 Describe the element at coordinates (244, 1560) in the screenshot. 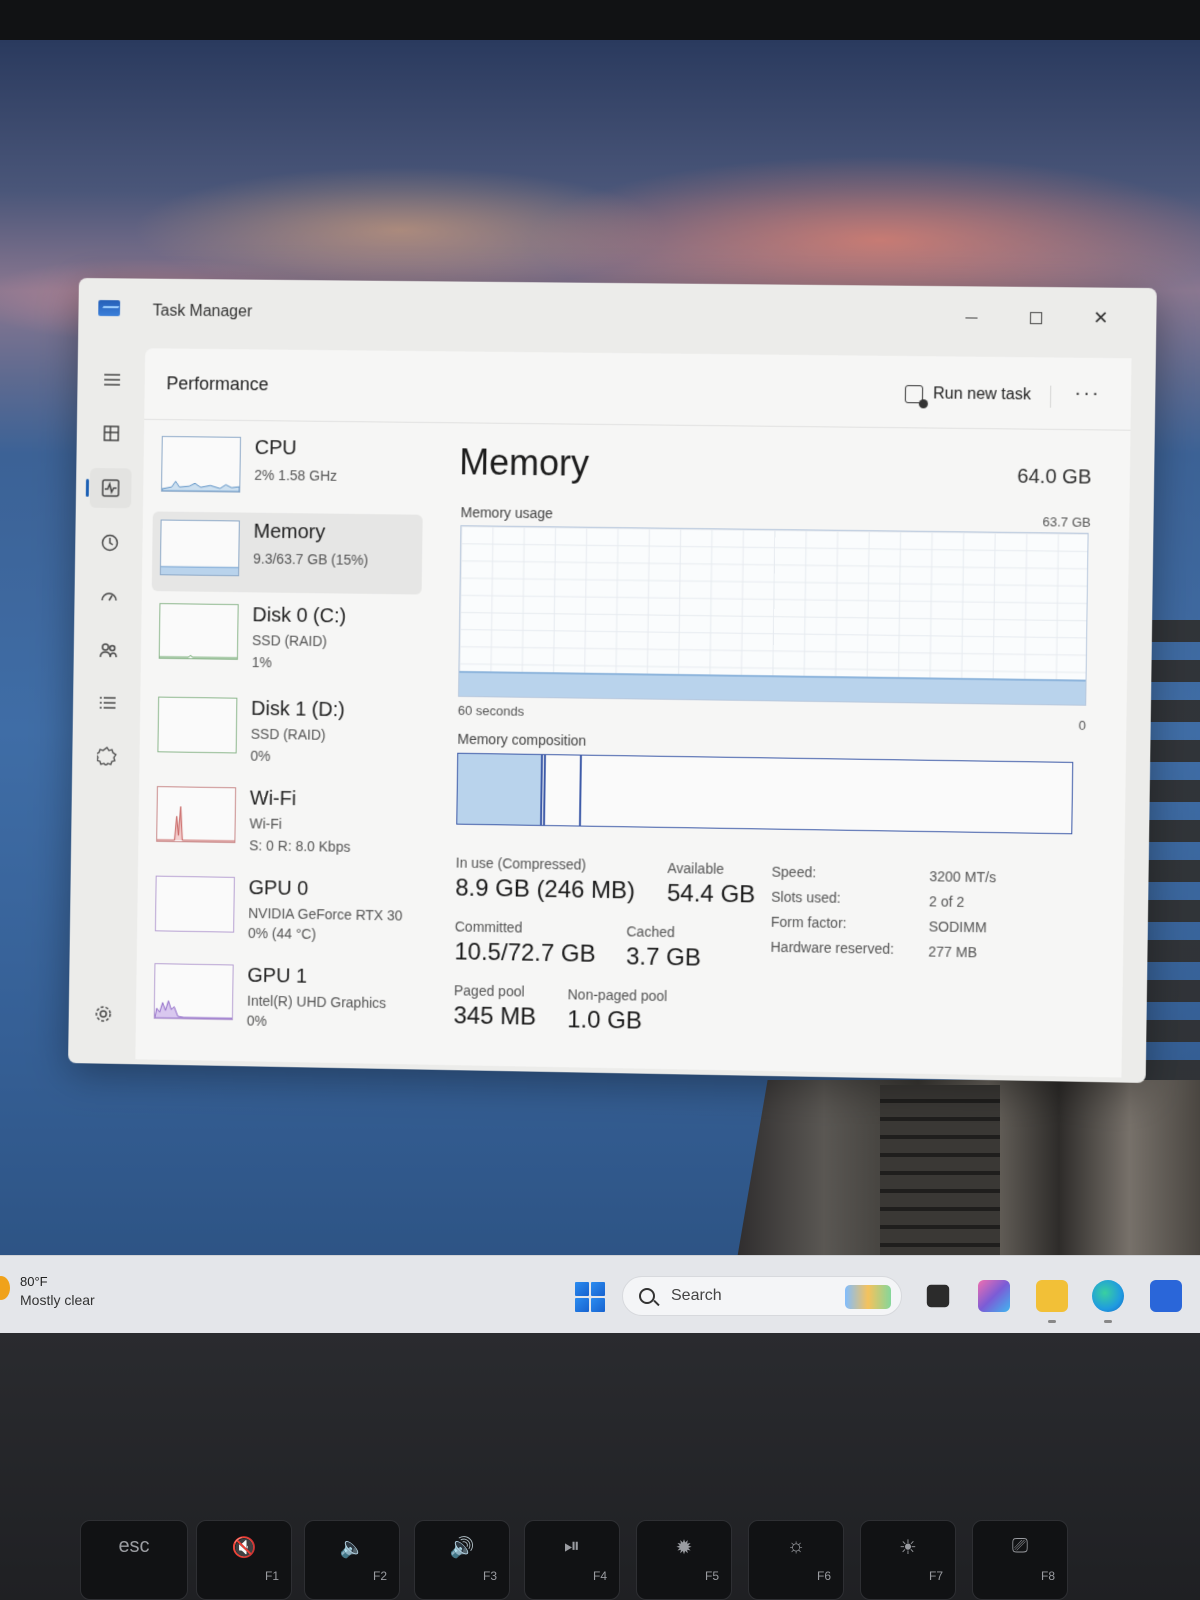

I see `key-f1: 🔇 F1` at that location.